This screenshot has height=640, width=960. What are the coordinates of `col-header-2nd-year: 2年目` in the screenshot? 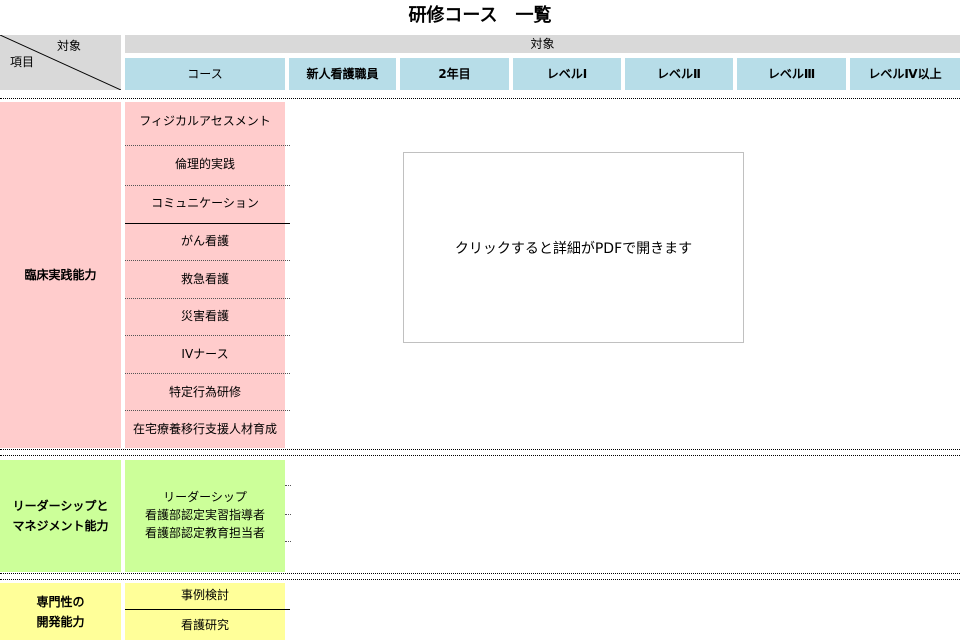 It's located at (454, 74).